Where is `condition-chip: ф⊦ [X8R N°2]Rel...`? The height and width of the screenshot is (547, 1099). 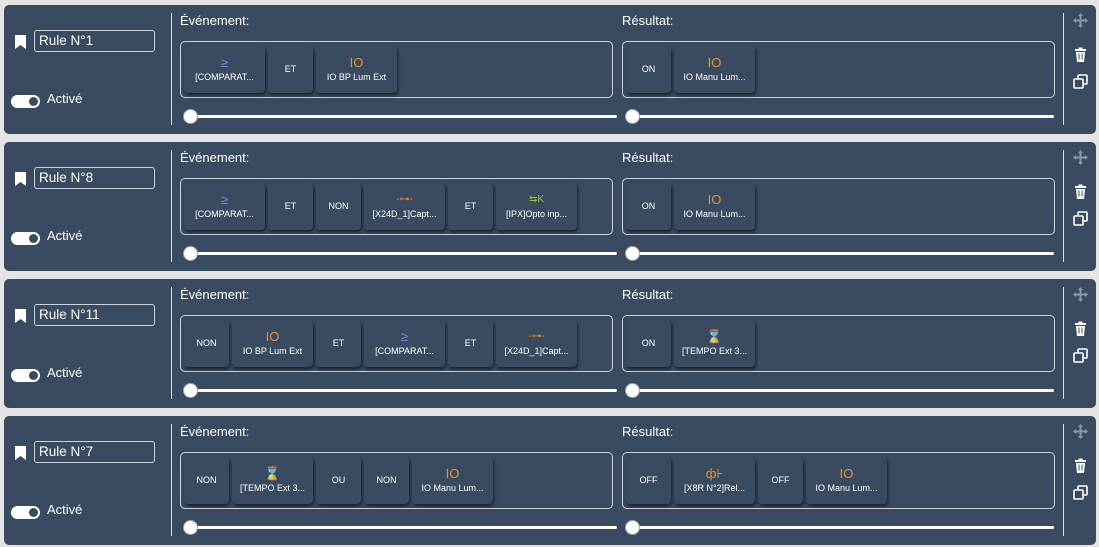 condition-chip: ф⊦ [X8R N°2]Rel... is located at coordinates (714, 480).